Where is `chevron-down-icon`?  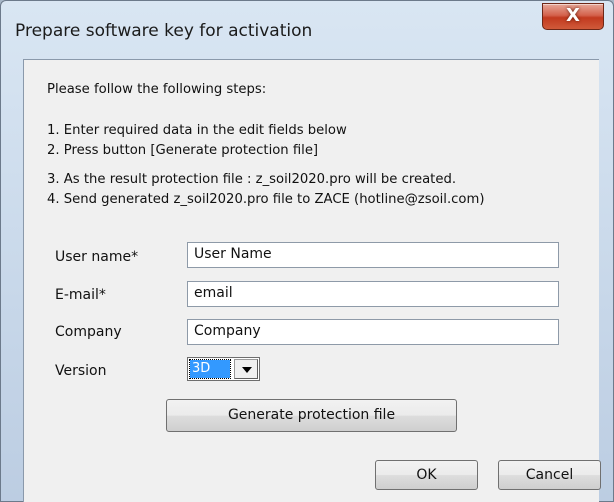
chevron-down-icon is located at coordinates (247, 370).